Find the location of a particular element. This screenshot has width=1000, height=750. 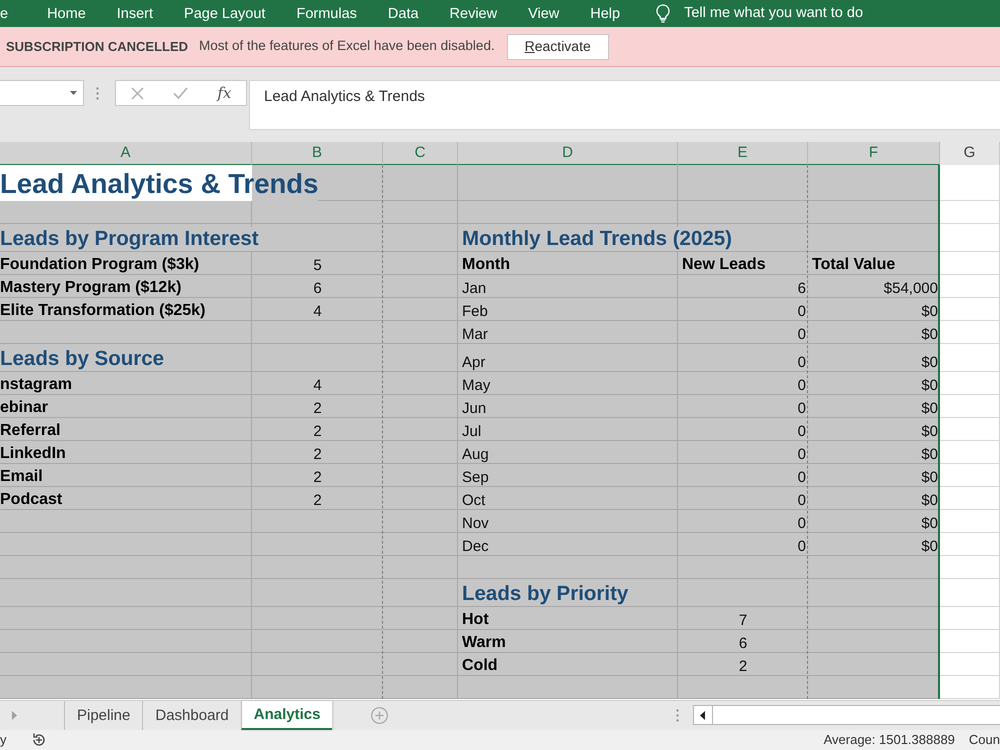

ribbon-tab: Help is located at coordinates (605, 13).